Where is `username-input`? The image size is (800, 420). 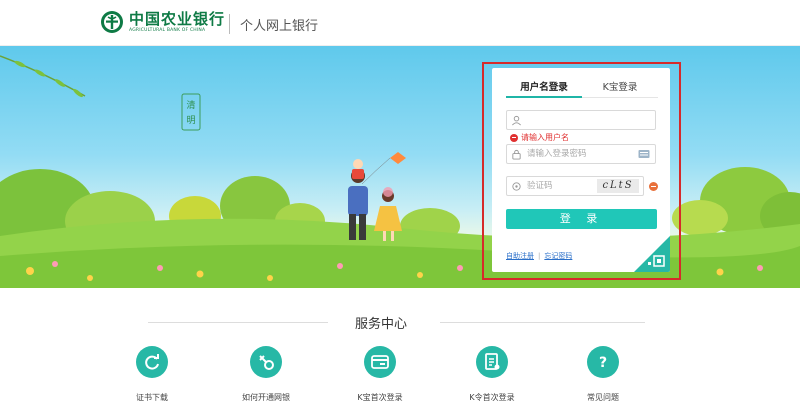
username-input is located at coordinates (581, 120).